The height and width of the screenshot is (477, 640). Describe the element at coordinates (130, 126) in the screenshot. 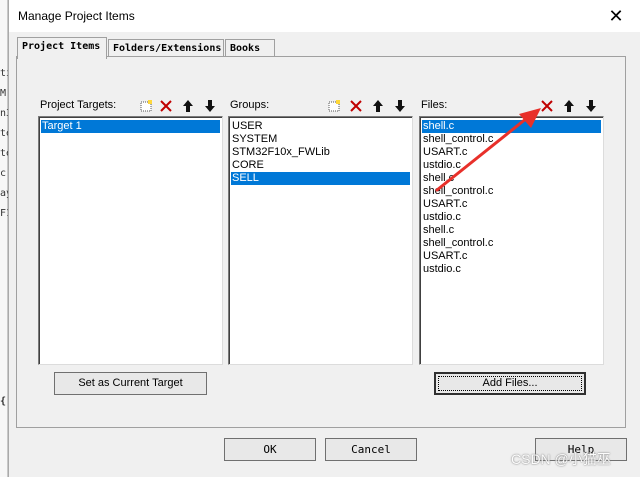

I see `list-item: Target 1` at that location.